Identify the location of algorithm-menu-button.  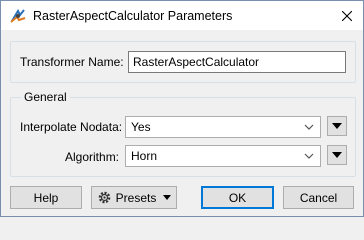
(337, 155).